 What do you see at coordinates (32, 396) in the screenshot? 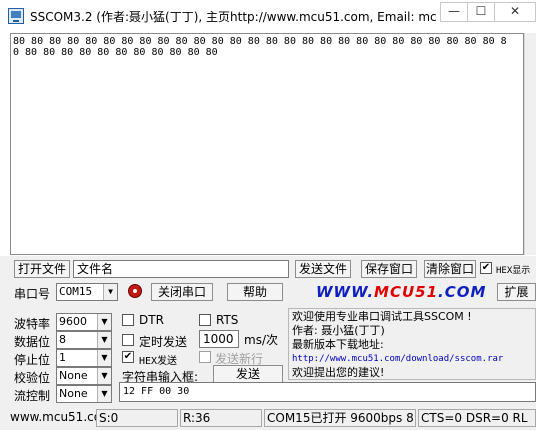
I see `flow-label: 流控制` at bounding box center [32, 396].